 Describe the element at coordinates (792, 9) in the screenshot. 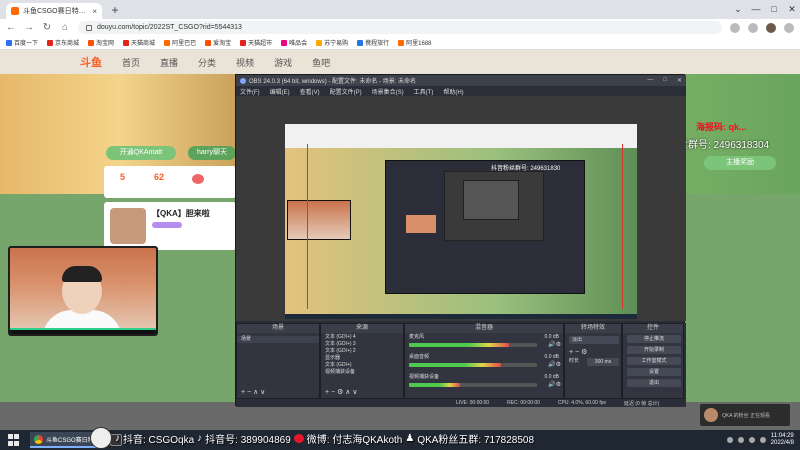

I see `close-window-button: ✕` at that location.